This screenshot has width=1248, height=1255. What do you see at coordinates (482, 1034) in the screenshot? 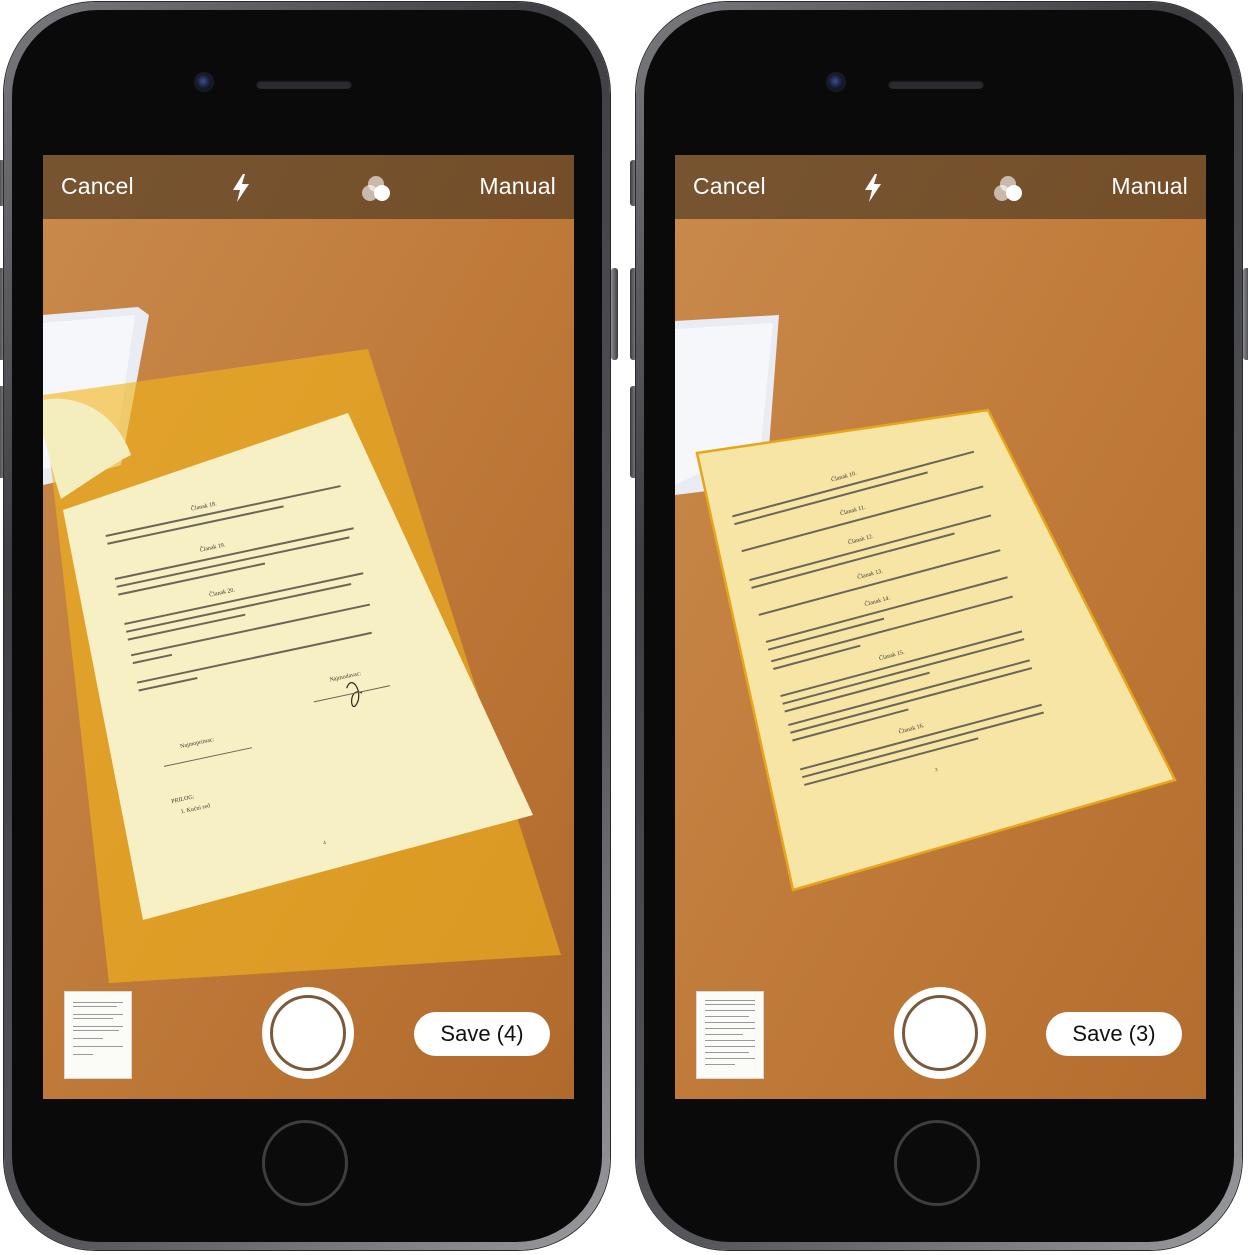
I see `save-button: Save (4)` at bounding box center [482, 1034].